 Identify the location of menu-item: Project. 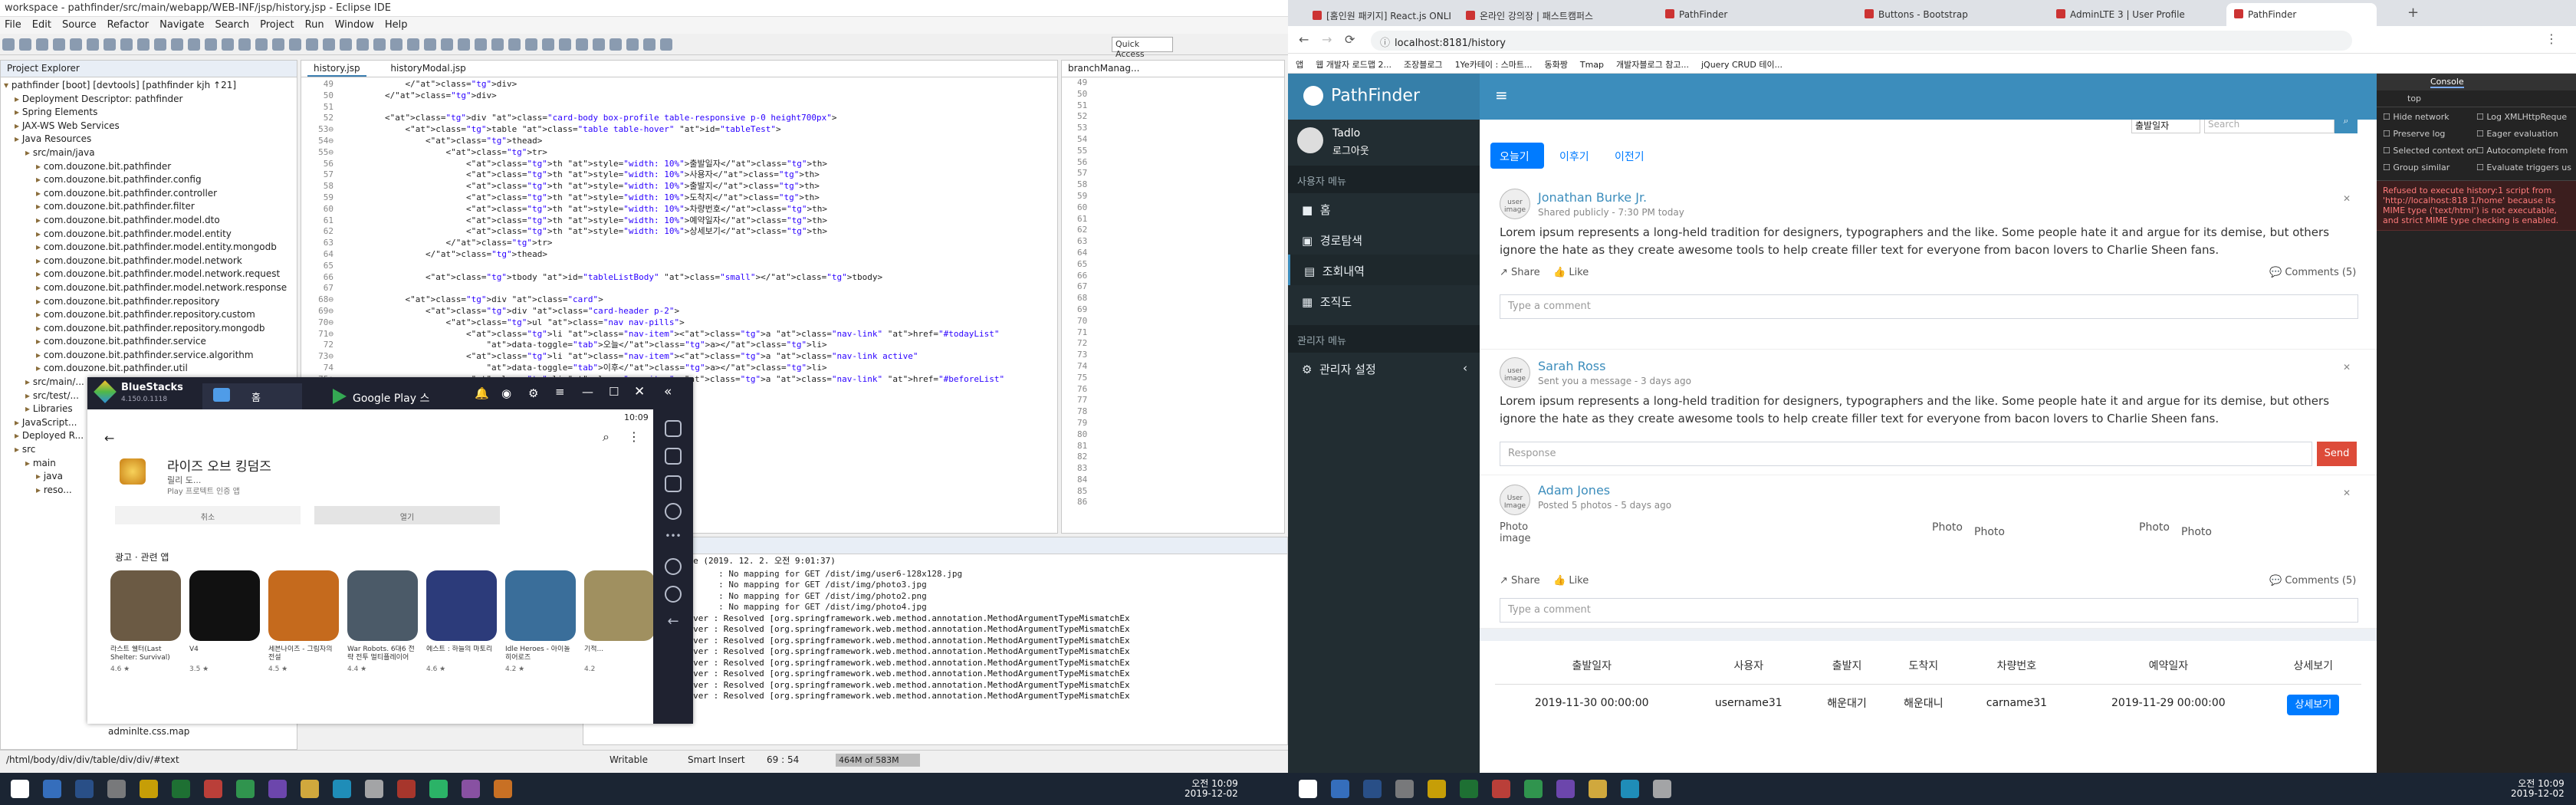
(277, 25).